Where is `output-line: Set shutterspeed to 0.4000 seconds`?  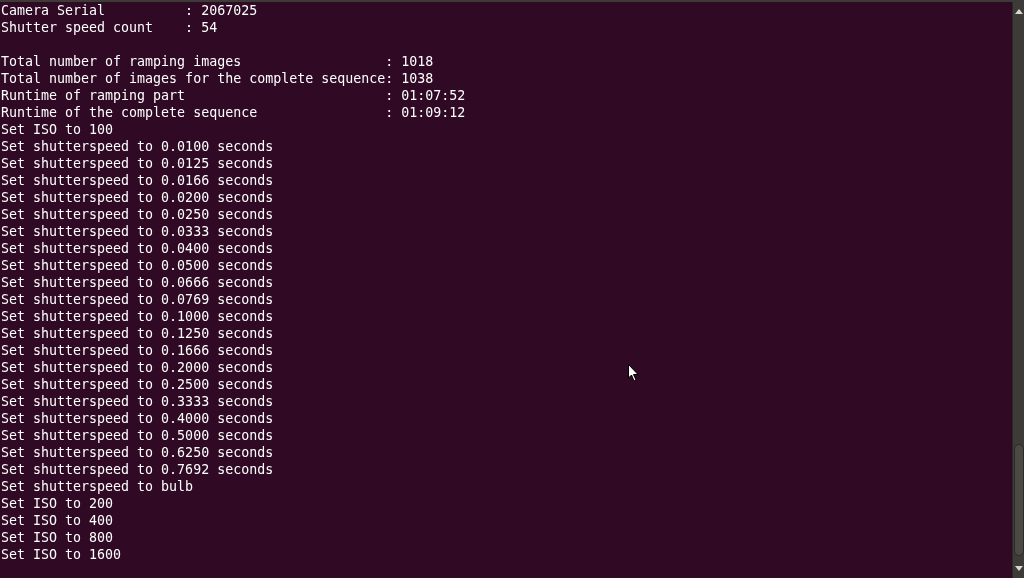
output-line: Set shutterspeed to 0.4000 seconds is located at coordinates (137, 418).